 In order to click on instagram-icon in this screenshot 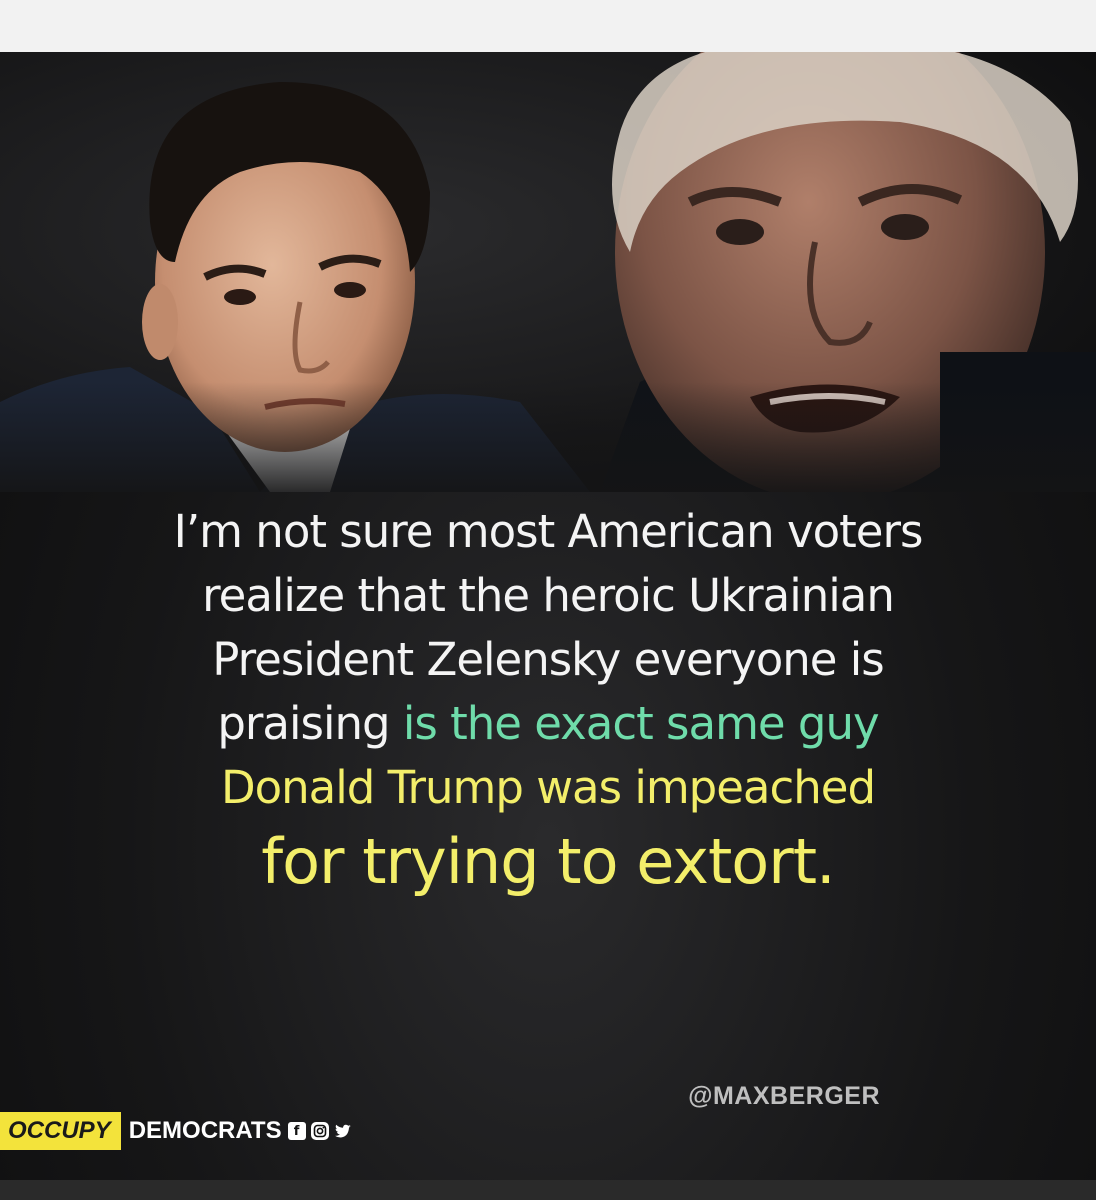, I will do `click(319, 1131)`.